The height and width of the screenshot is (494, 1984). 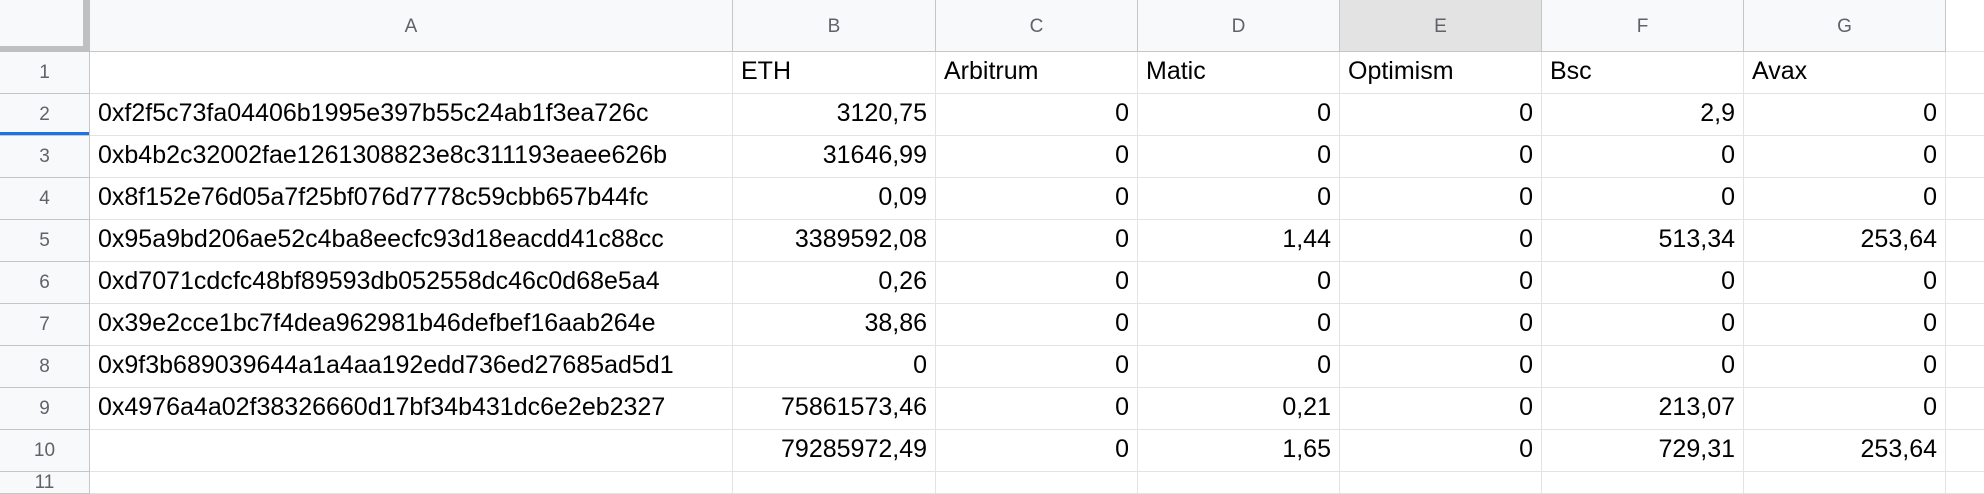 I want to click on cell-b7: 38,86, so click(x=834, y=325).